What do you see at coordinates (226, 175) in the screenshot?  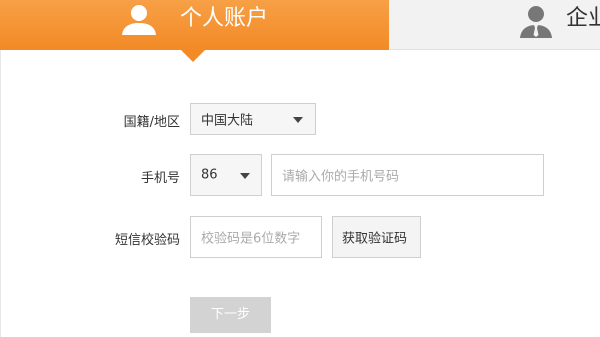 I see `country-code-select: 86` at bounding box center [226, 175].